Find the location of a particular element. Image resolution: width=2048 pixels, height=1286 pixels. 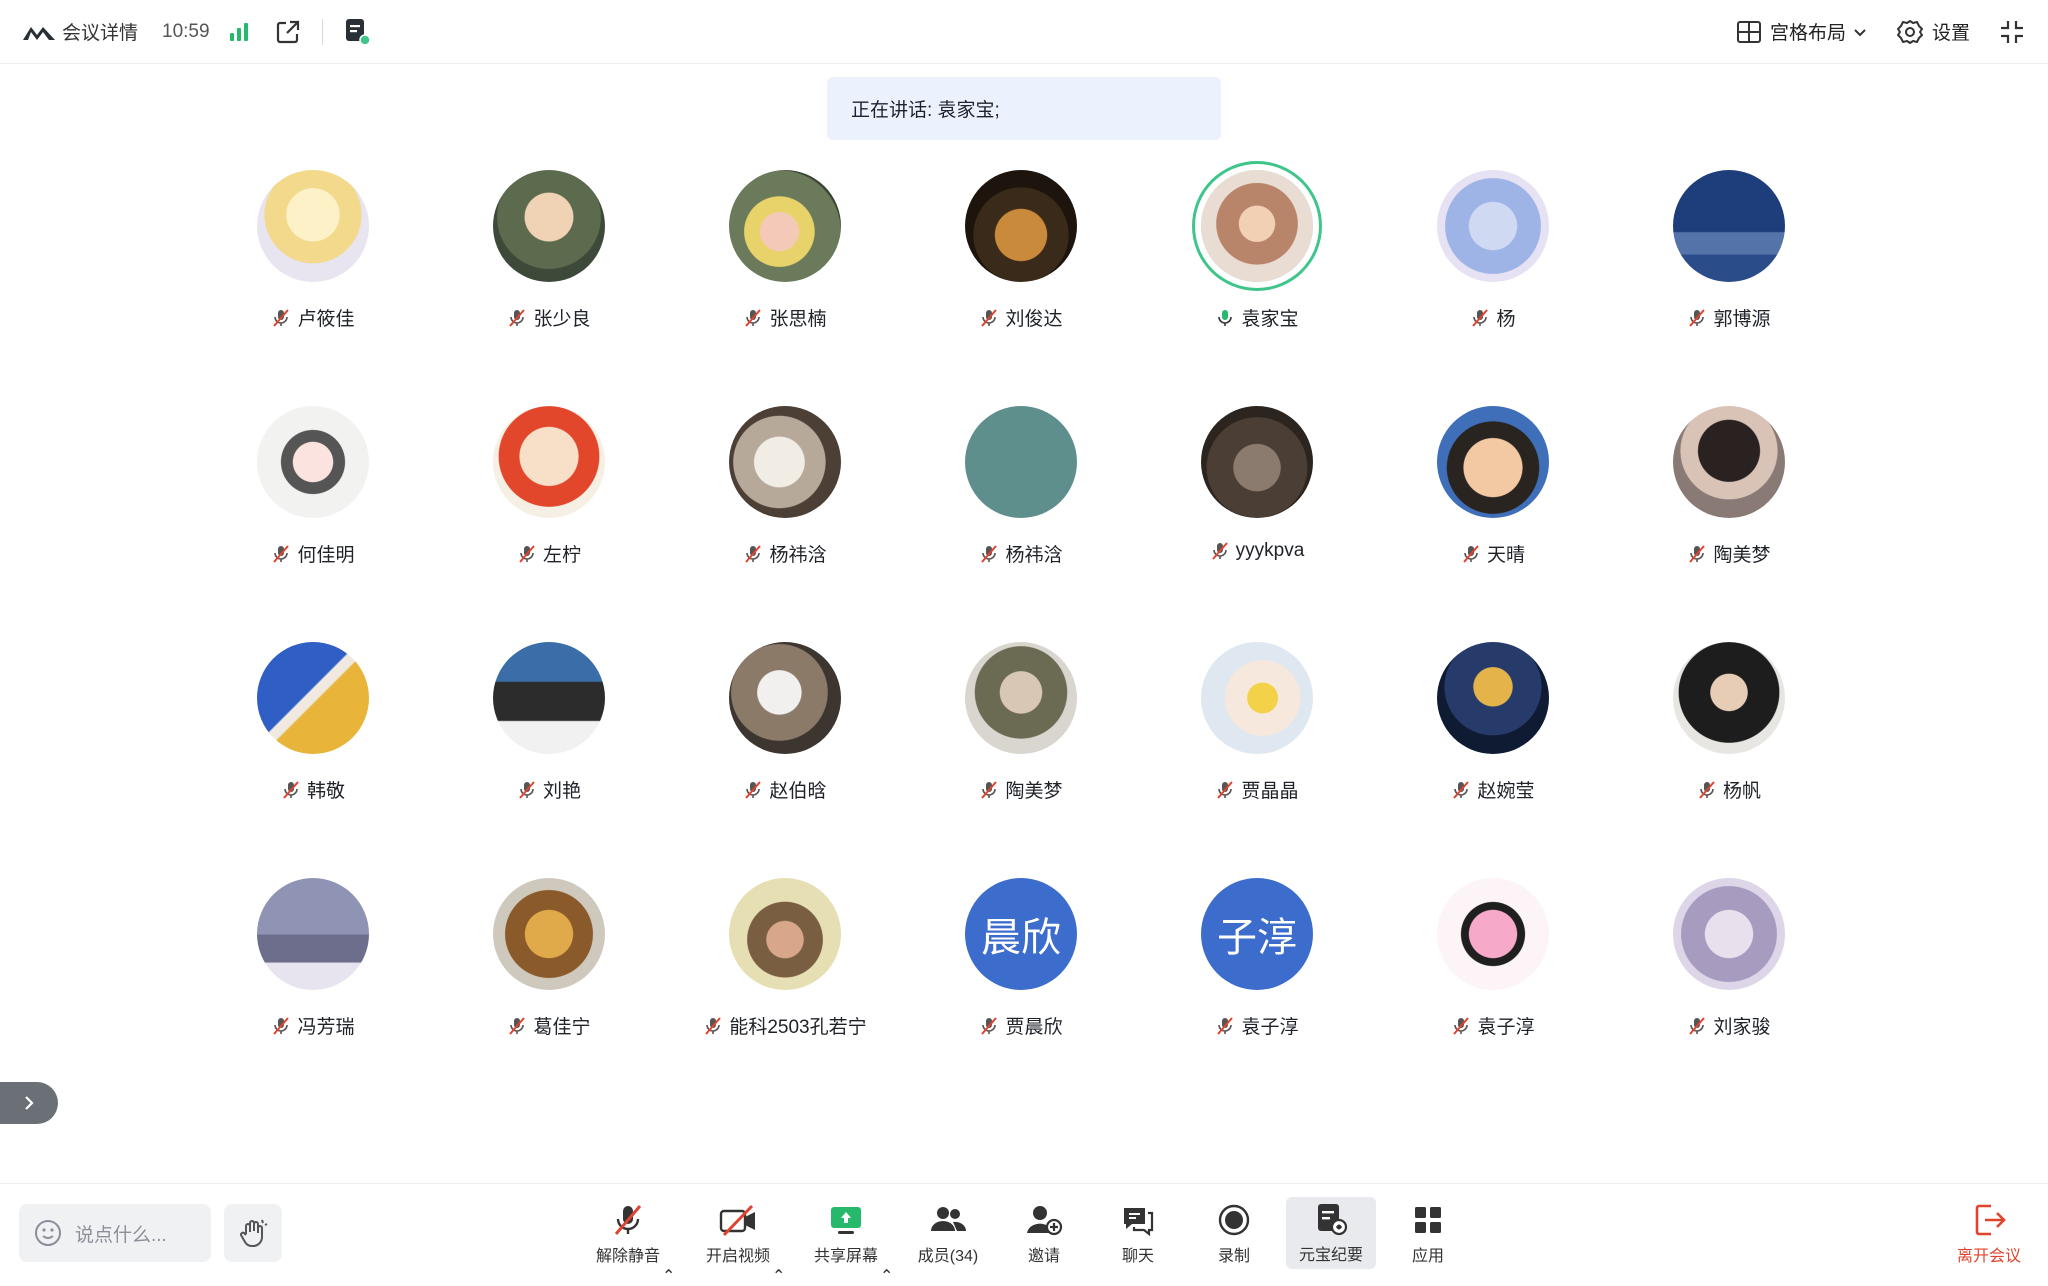

emoji-icon is located at coordinates (48, 1233).